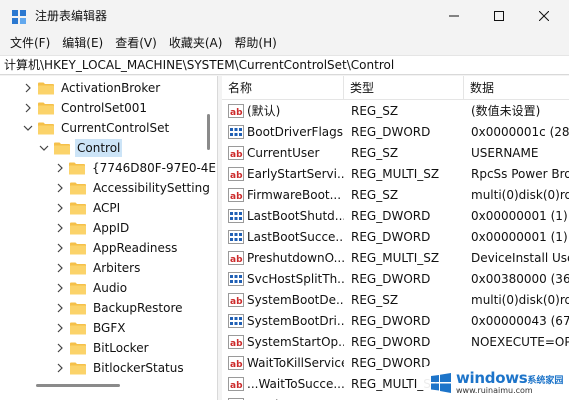 The width and height of the screenshot is (569, 400). I want to click on close-button, so click(544, 16).